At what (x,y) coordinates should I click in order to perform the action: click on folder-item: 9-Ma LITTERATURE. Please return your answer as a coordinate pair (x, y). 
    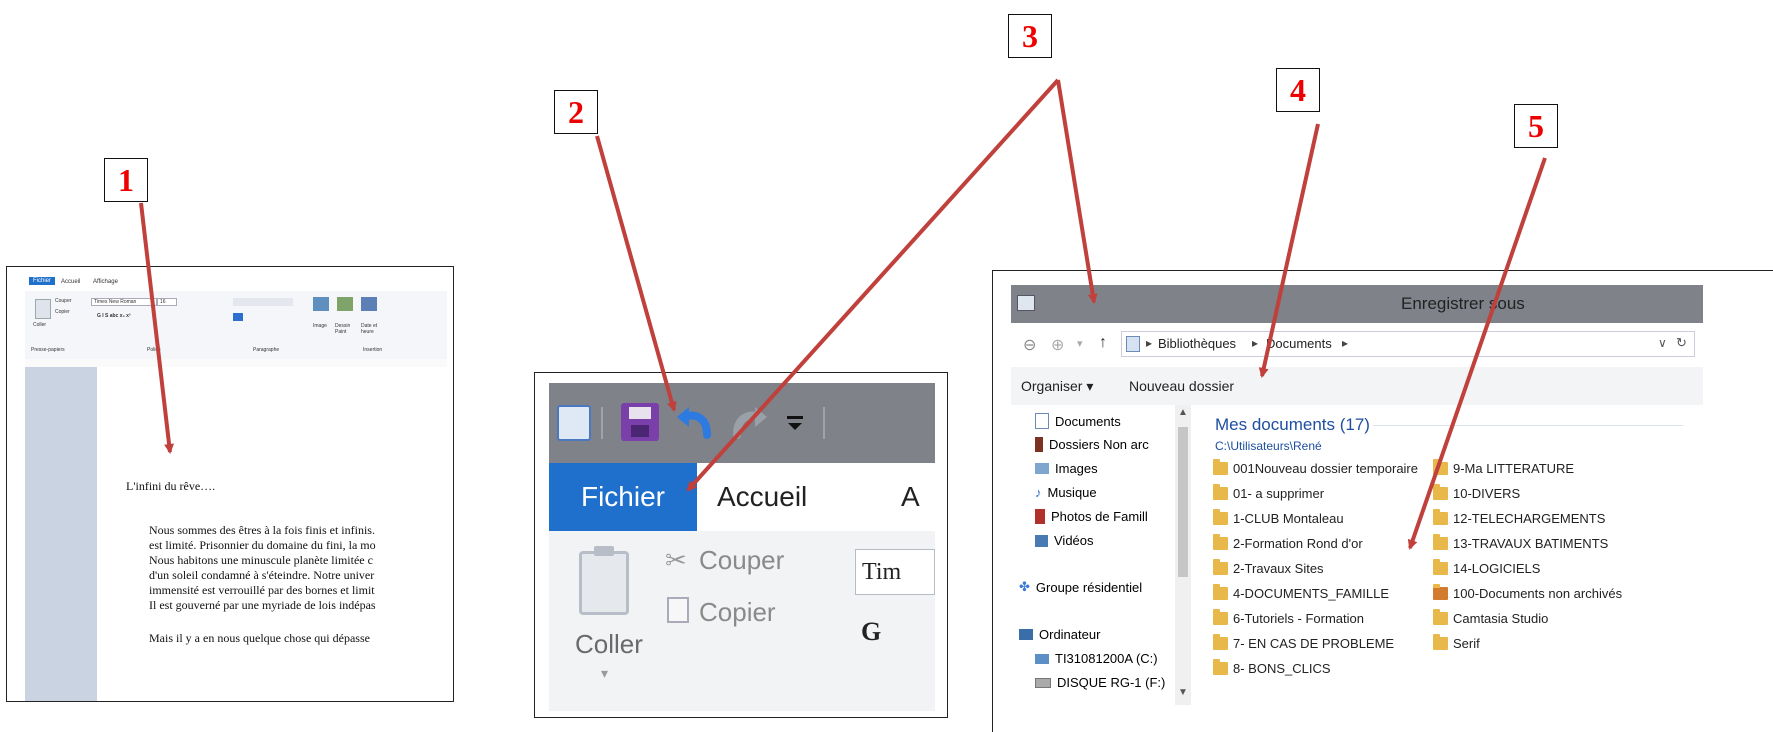
    Looking at the image, I should click on (1503, 467).